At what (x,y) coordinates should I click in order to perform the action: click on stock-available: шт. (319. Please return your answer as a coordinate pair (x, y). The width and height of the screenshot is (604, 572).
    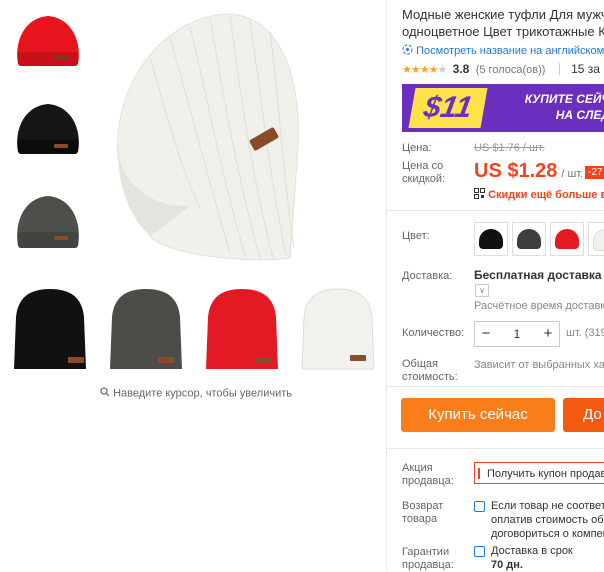
    Looking at the image, I should click on (585, 333).